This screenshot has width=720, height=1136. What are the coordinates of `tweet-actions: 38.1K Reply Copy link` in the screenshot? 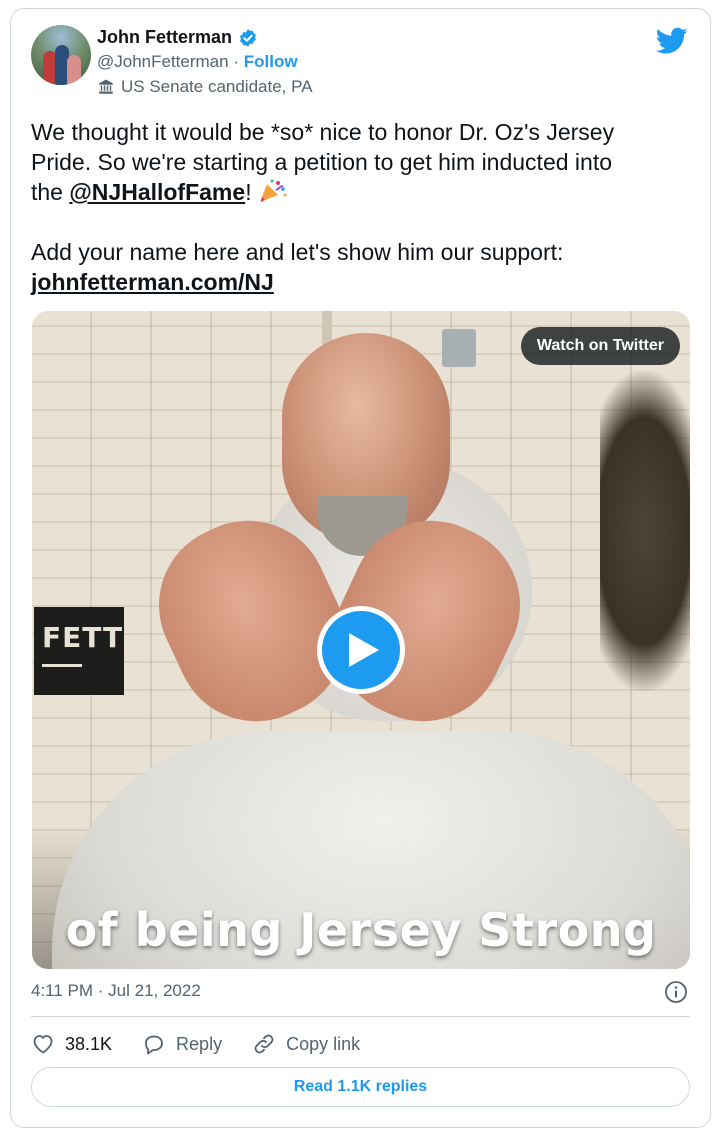 It's located at (195, 1044).